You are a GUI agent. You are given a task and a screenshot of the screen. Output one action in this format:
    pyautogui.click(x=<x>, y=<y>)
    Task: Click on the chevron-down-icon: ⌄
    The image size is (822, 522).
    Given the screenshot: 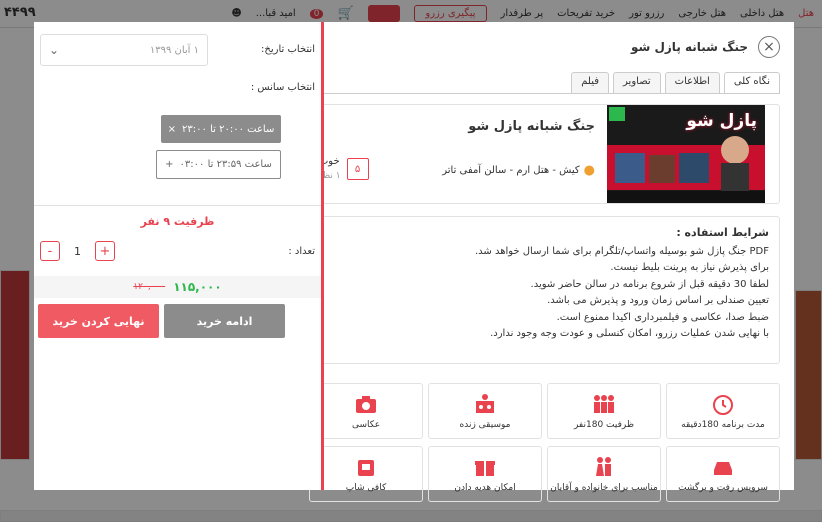 What is the action you would take?
    pyautogui.click(x=54, y=50)
    